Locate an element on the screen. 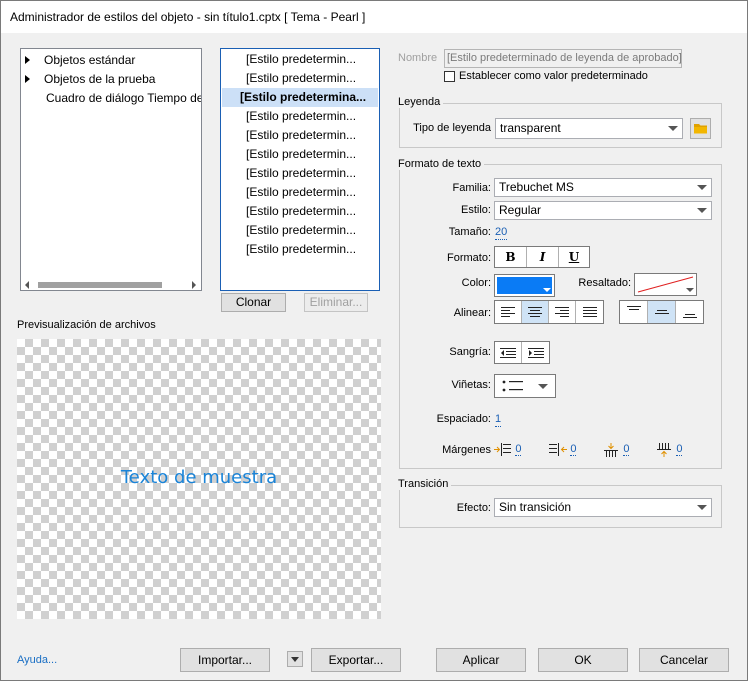 This screenshot has height=681, width=748. text-format-group-label: Formato de texto is located at coordinates (441, 164).